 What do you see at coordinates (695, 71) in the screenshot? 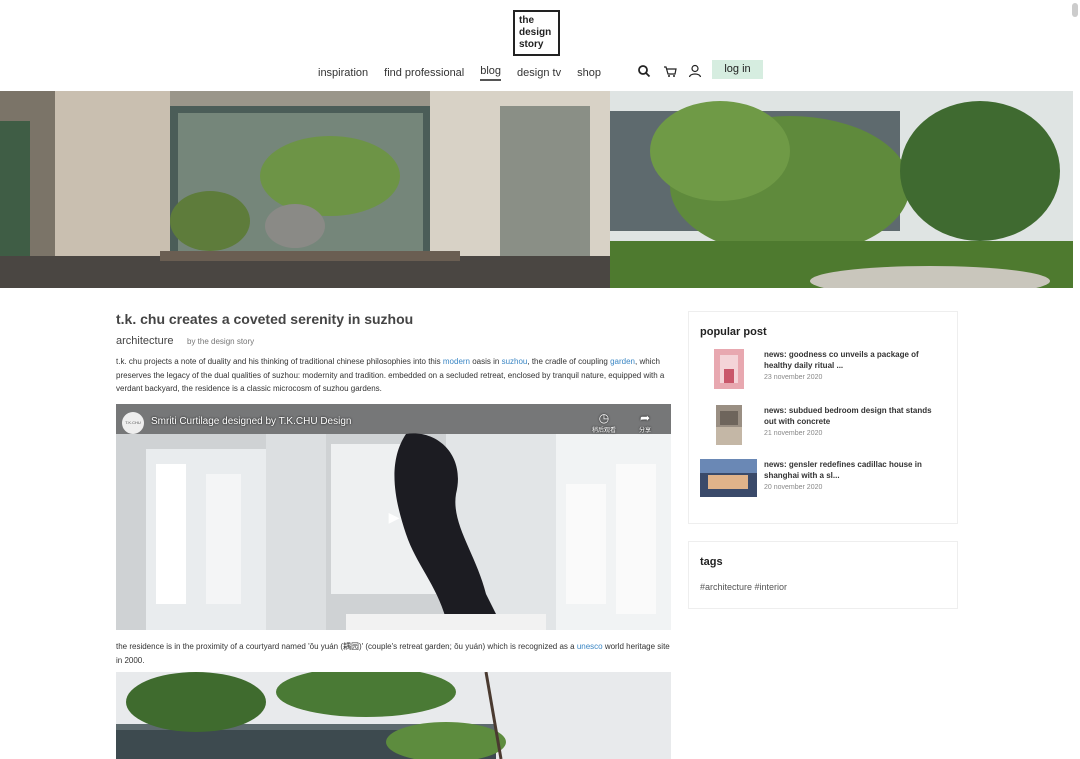
I see `user-icon` at bounding box center [695, 71].